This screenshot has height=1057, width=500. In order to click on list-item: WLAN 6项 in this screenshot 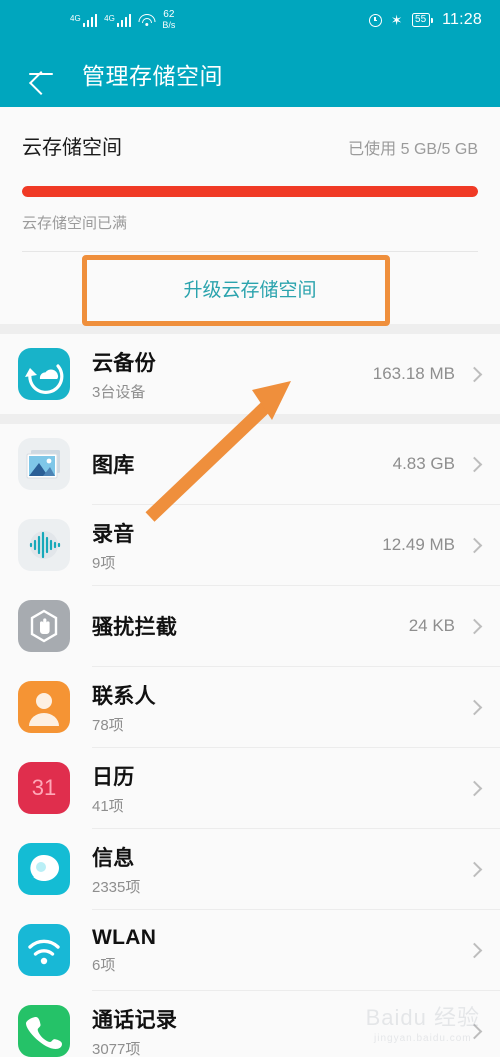, I will do `click(250, 950)`.